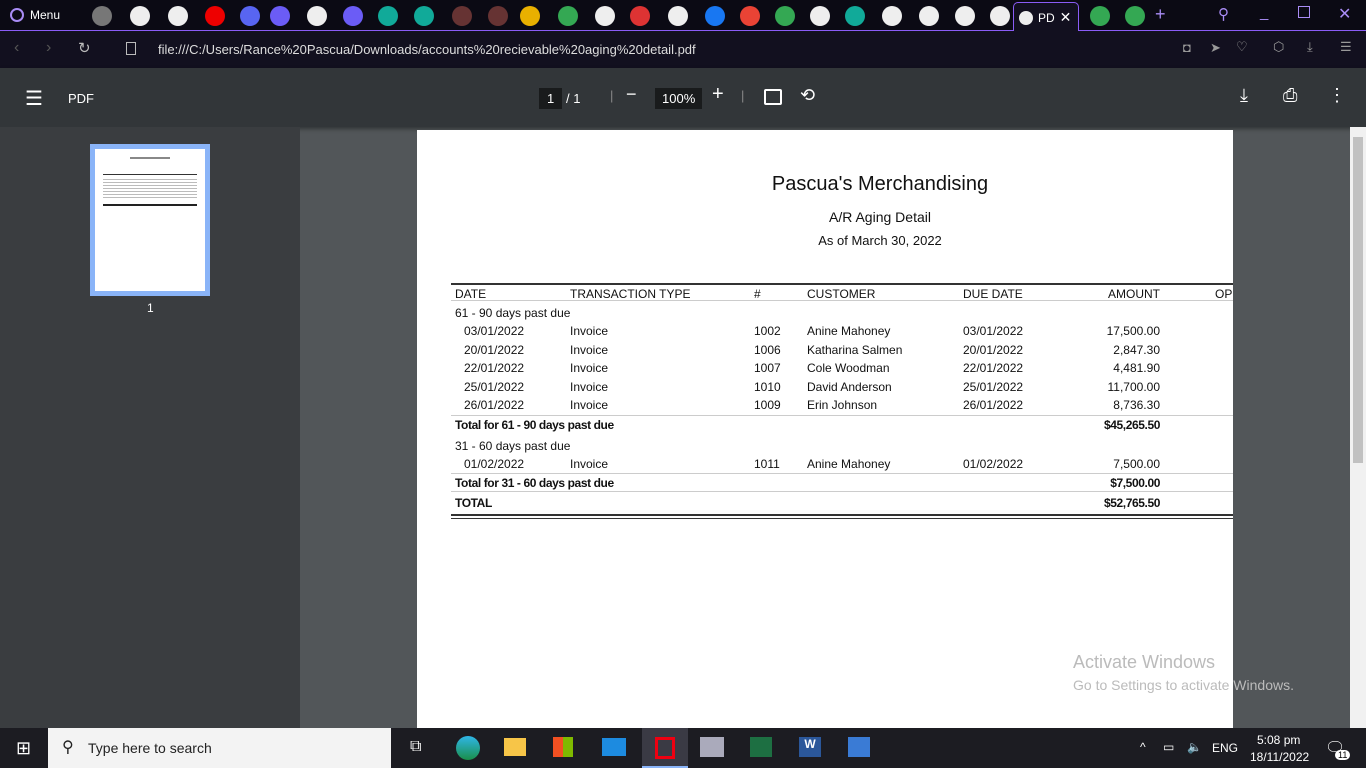 This screenshot has height=768, width=1366. Describe the element at coordinates (810, 747) in the screenshot. I see `word-icon: W` at that location.